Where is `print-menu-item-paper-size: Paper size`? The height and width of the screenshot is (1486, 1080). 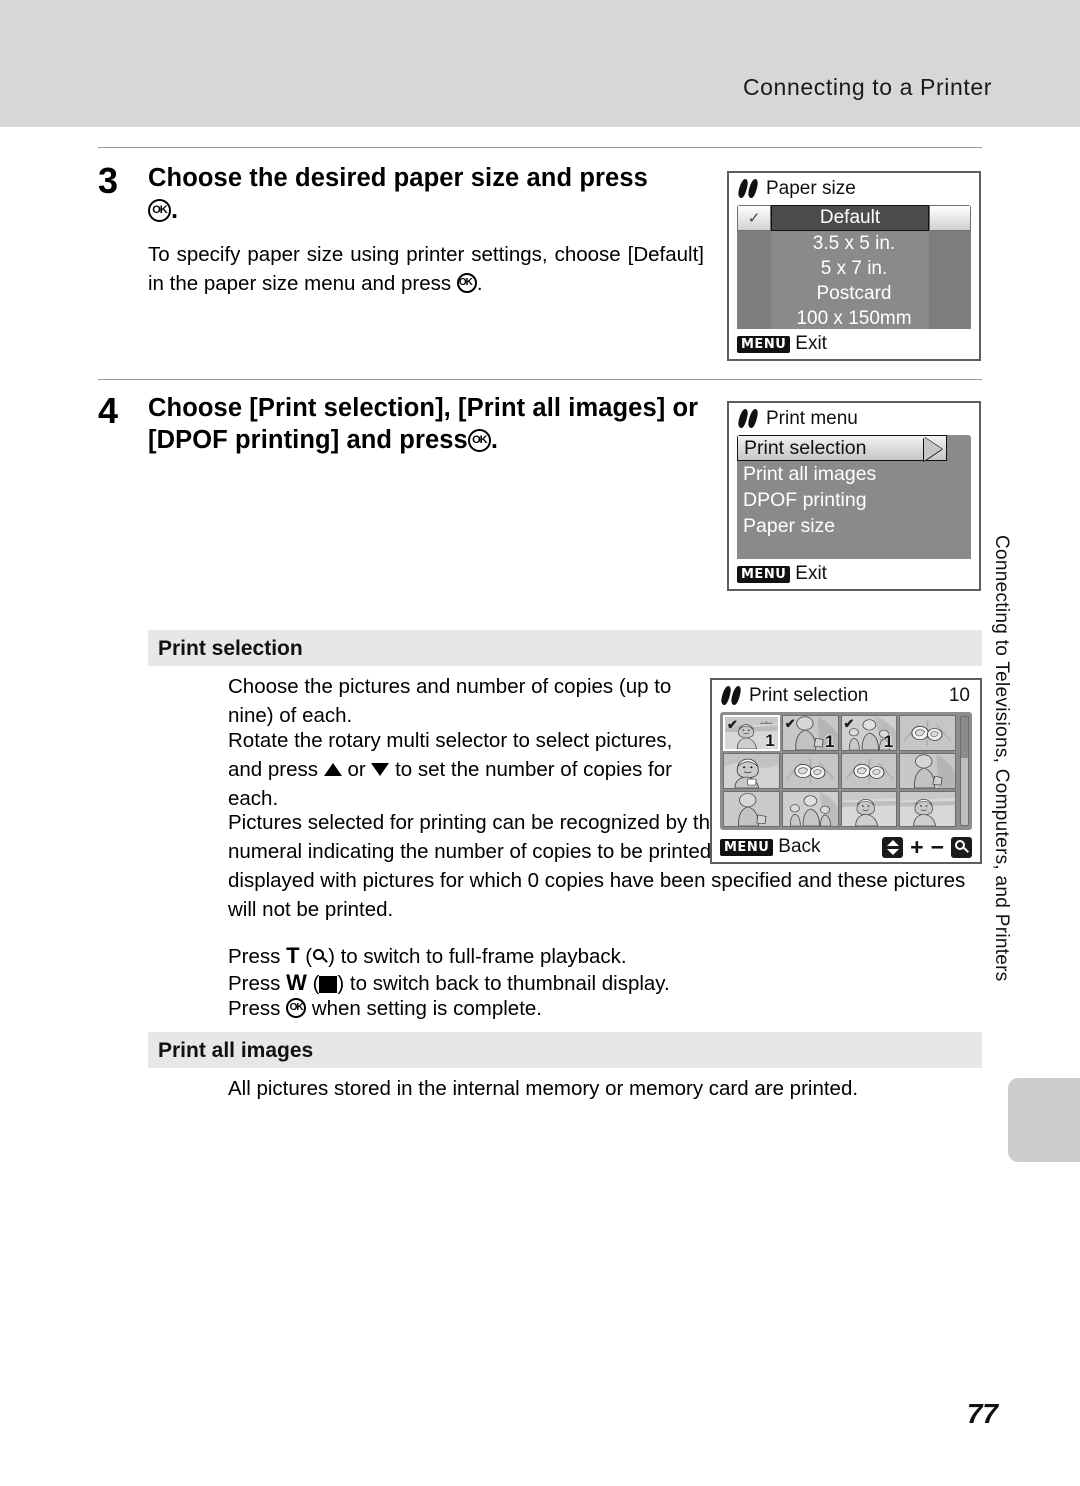 print-menu-item-paper-size: Paper size is located at coordinates (854, 526).